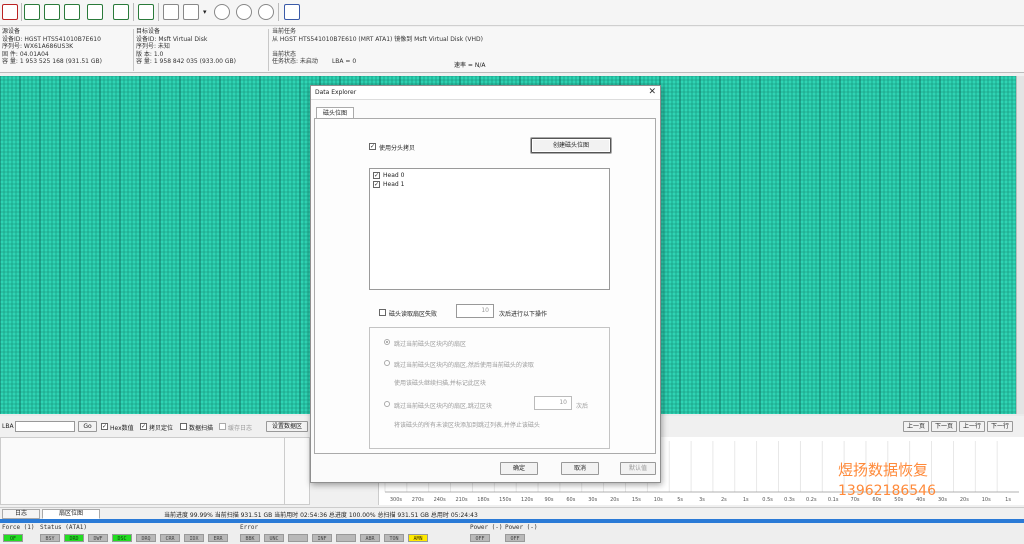  What do you see at coordinates (11, 31) in the screenshot?
I see `source-title: 源设备` at bounding box center [11, 31].